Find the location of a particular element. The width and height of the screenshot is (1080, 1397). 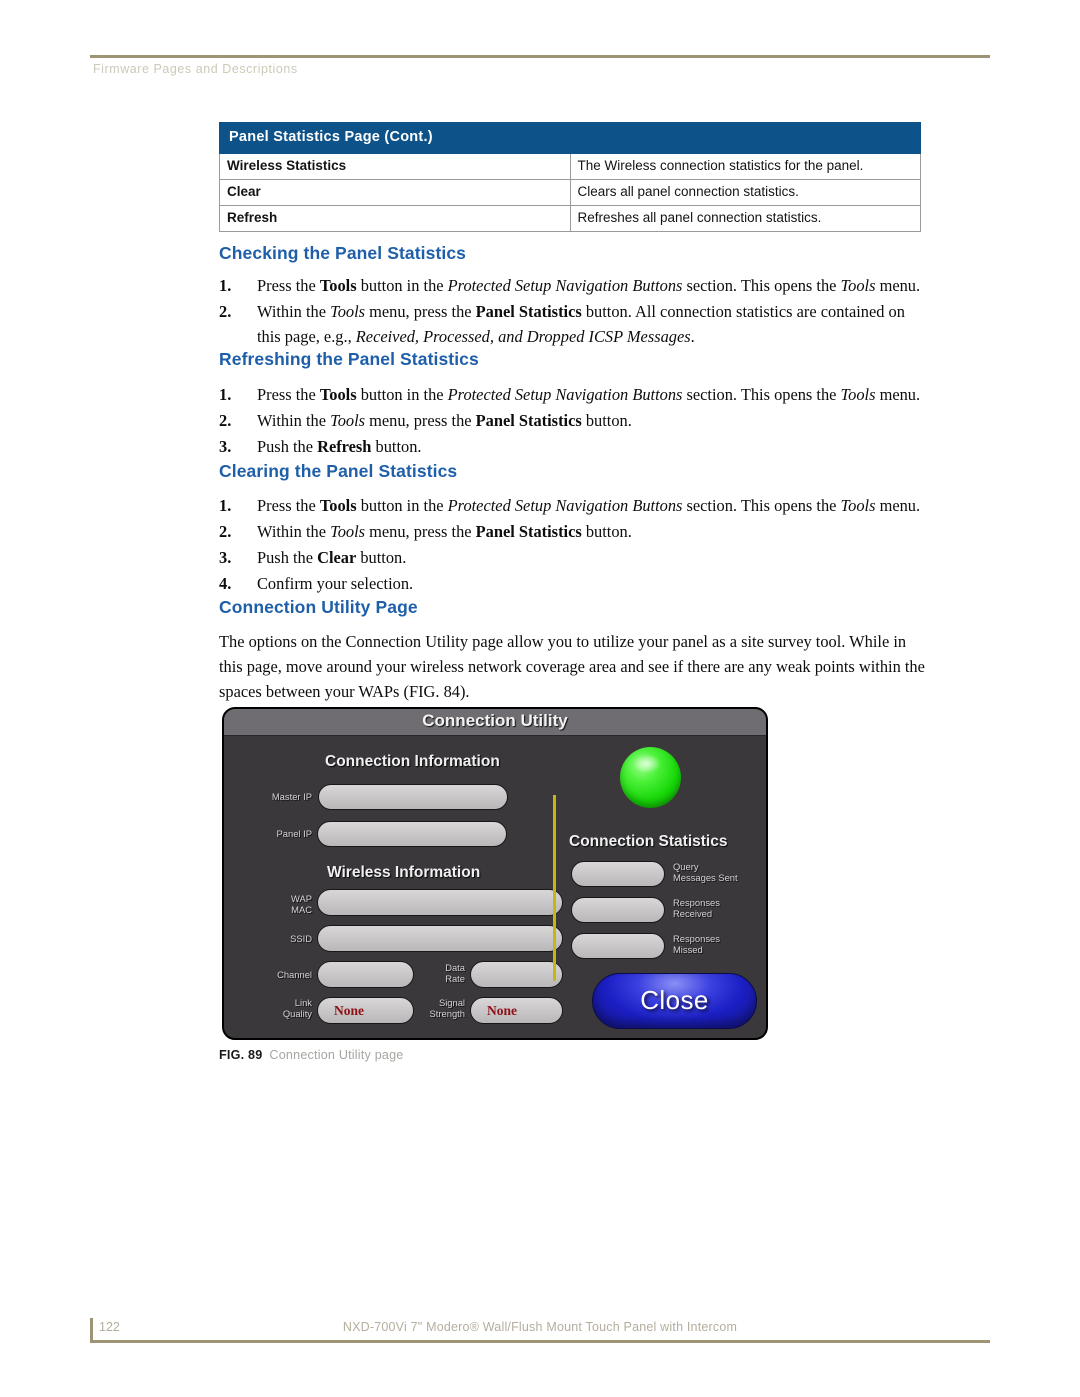

field-ssid is located at coordinates (440, 938).